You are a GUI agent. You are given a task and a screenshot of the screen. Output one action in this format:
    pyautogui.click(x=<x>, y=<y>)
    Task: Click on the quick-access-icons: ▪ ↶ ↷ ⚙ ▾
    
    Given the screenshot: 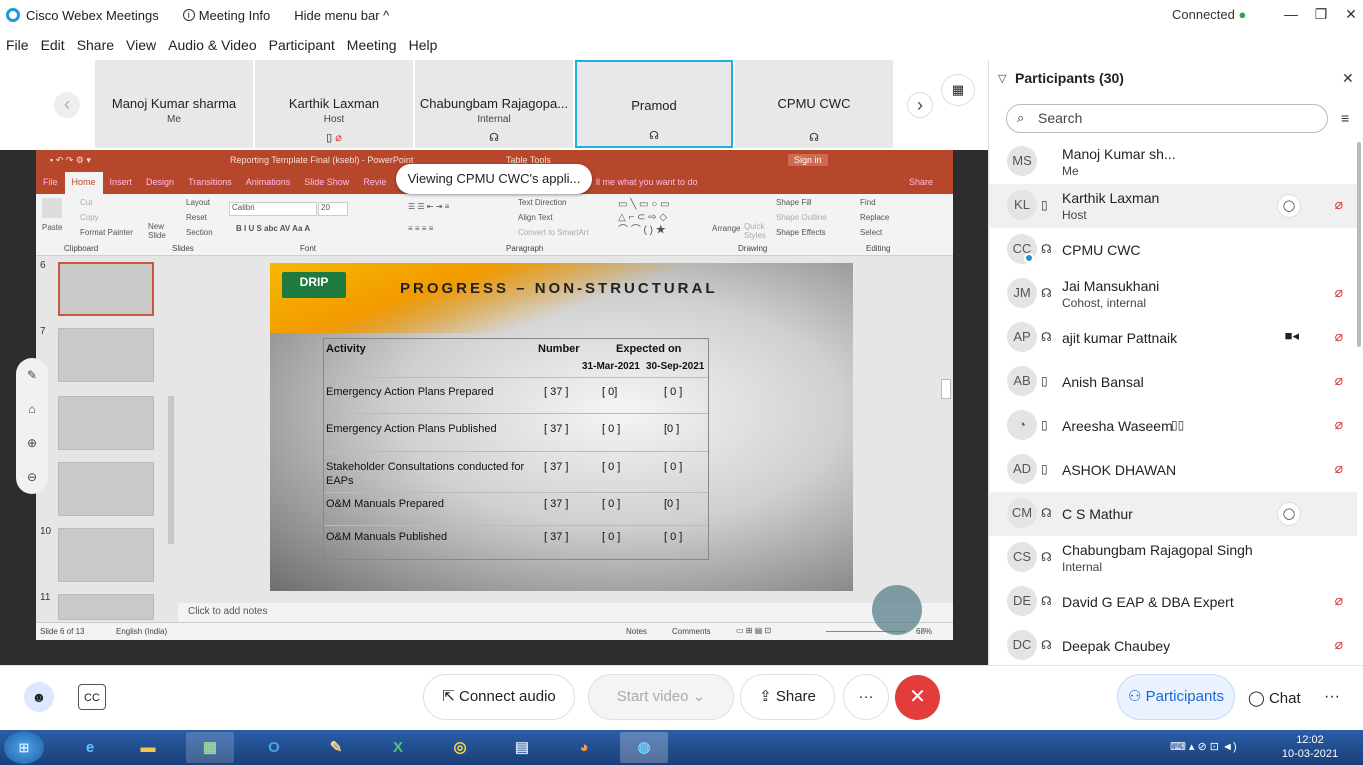 What is the action you would take?
    pyautogui.click(x=70, y=160)
    